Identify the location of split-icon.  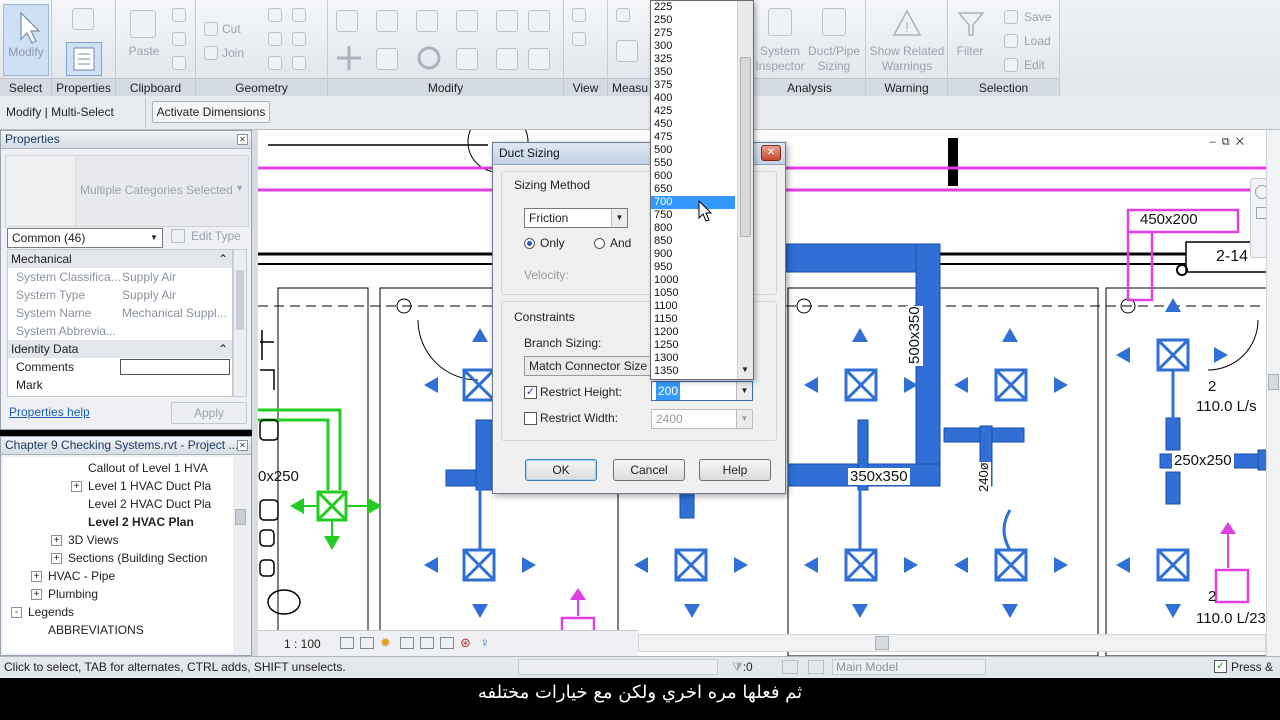
(507, 21).